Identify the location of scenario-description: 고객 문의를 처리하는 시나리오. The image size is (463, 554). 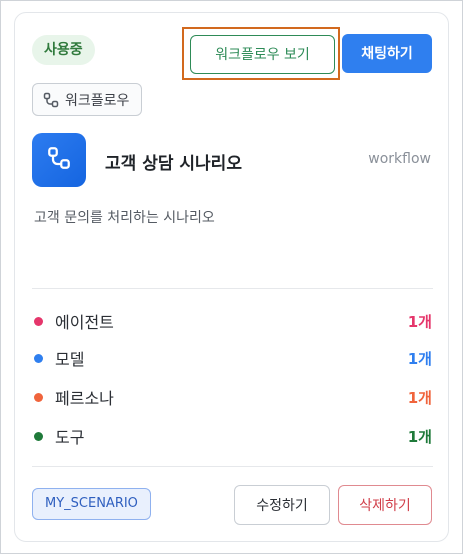
(124, 218).